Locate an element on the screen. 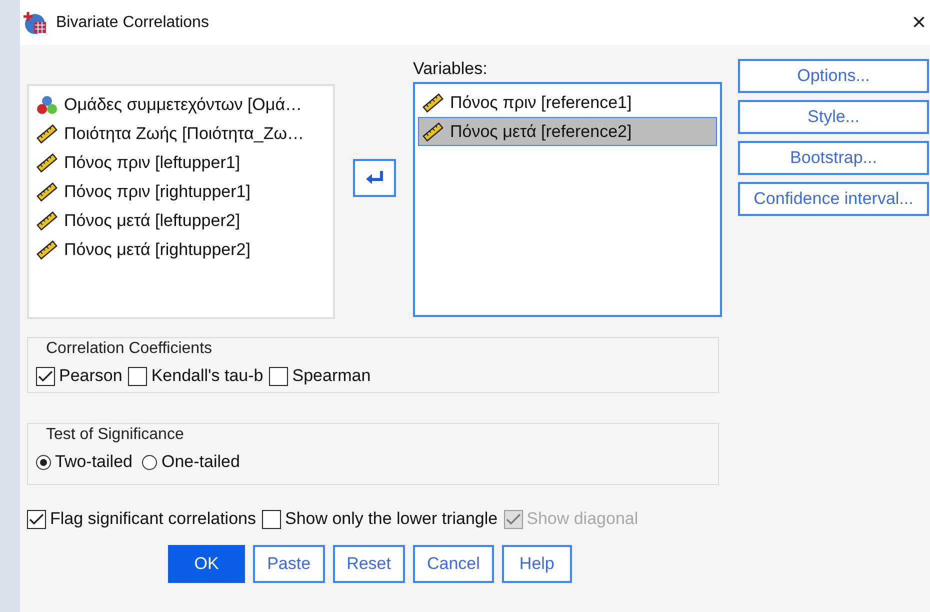 The width and height of the screenshot is (930, 612). nominal-icon is located at coordinates (47, 104).